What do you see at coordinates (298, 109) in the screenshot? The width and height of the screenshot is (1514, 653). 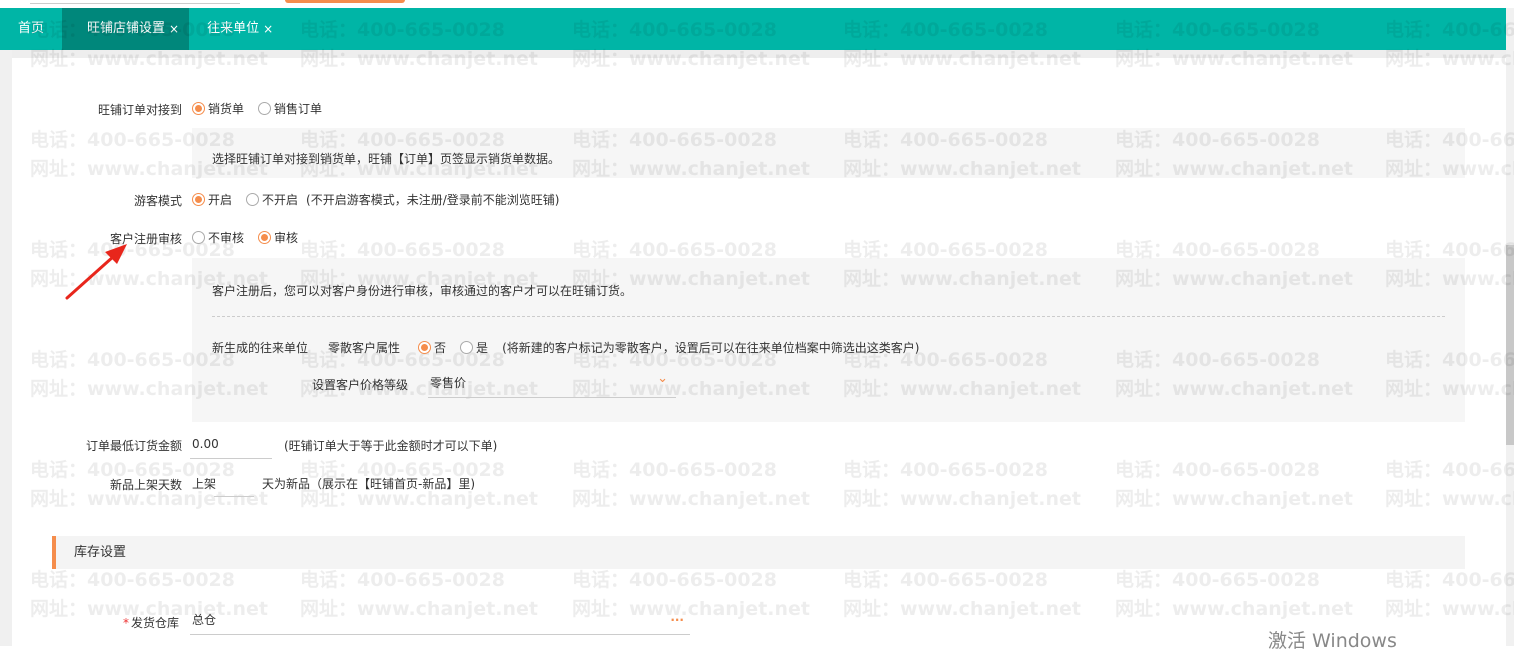 I see `option-label: 销售订单` at bounding box center [298, 109].